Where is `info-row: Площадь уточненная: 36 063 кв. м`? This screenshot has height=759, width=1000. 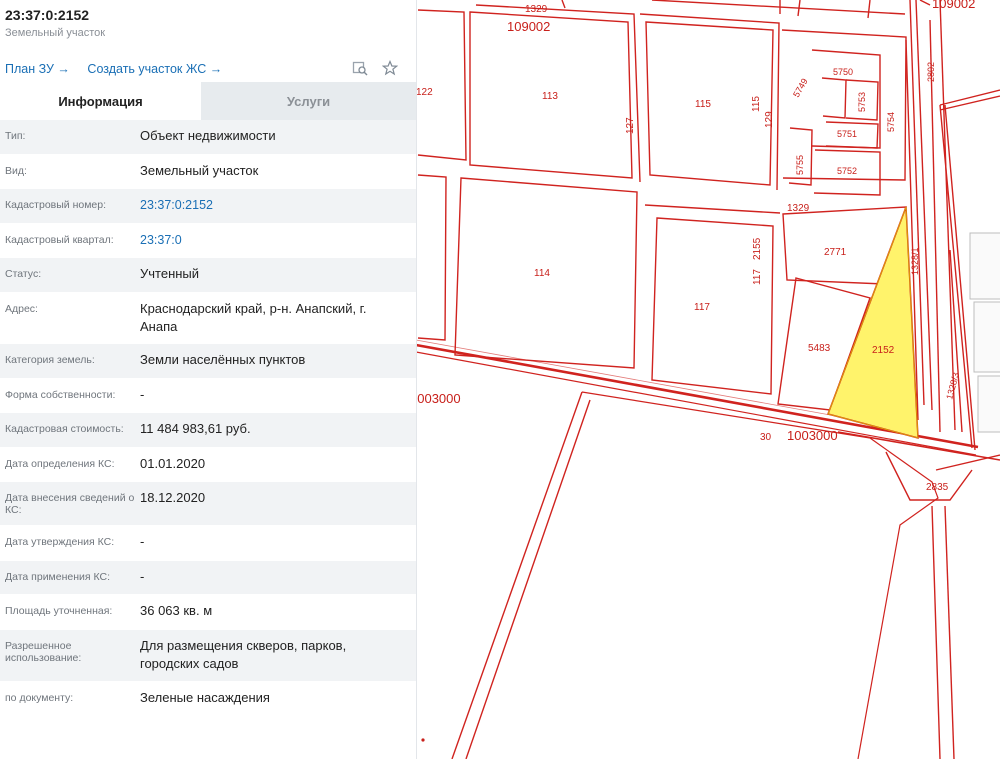 info-row: Площадь уточненная: 36 063 кв. м is located at coordinates (208, 612).